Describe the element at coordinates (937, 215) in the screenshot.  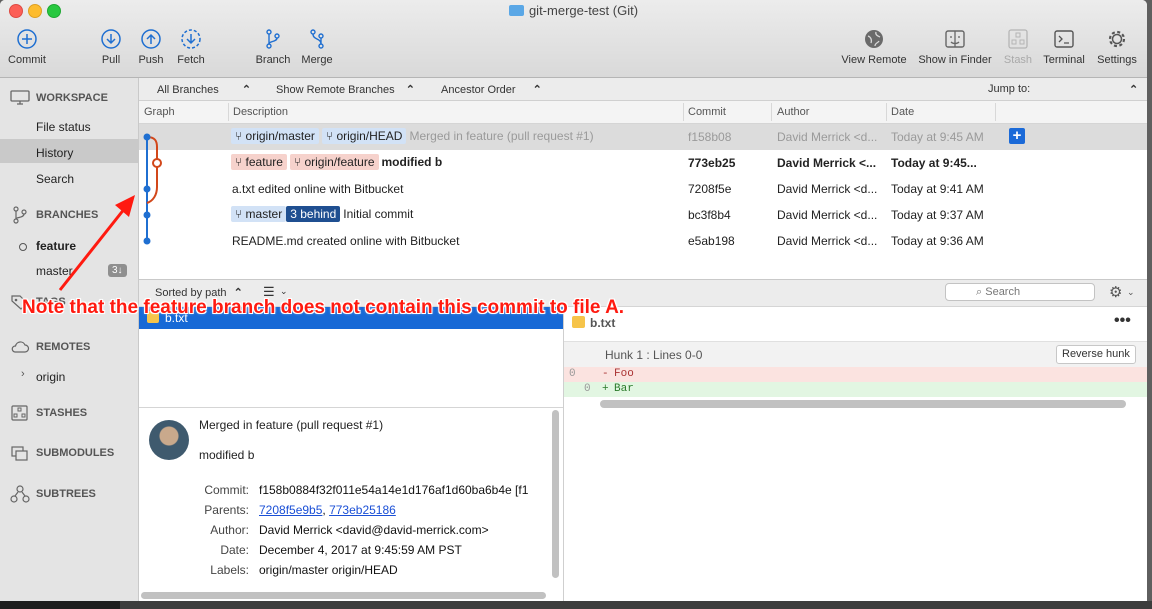
I see `commit-date: Today at 9:37 AM` at that location.